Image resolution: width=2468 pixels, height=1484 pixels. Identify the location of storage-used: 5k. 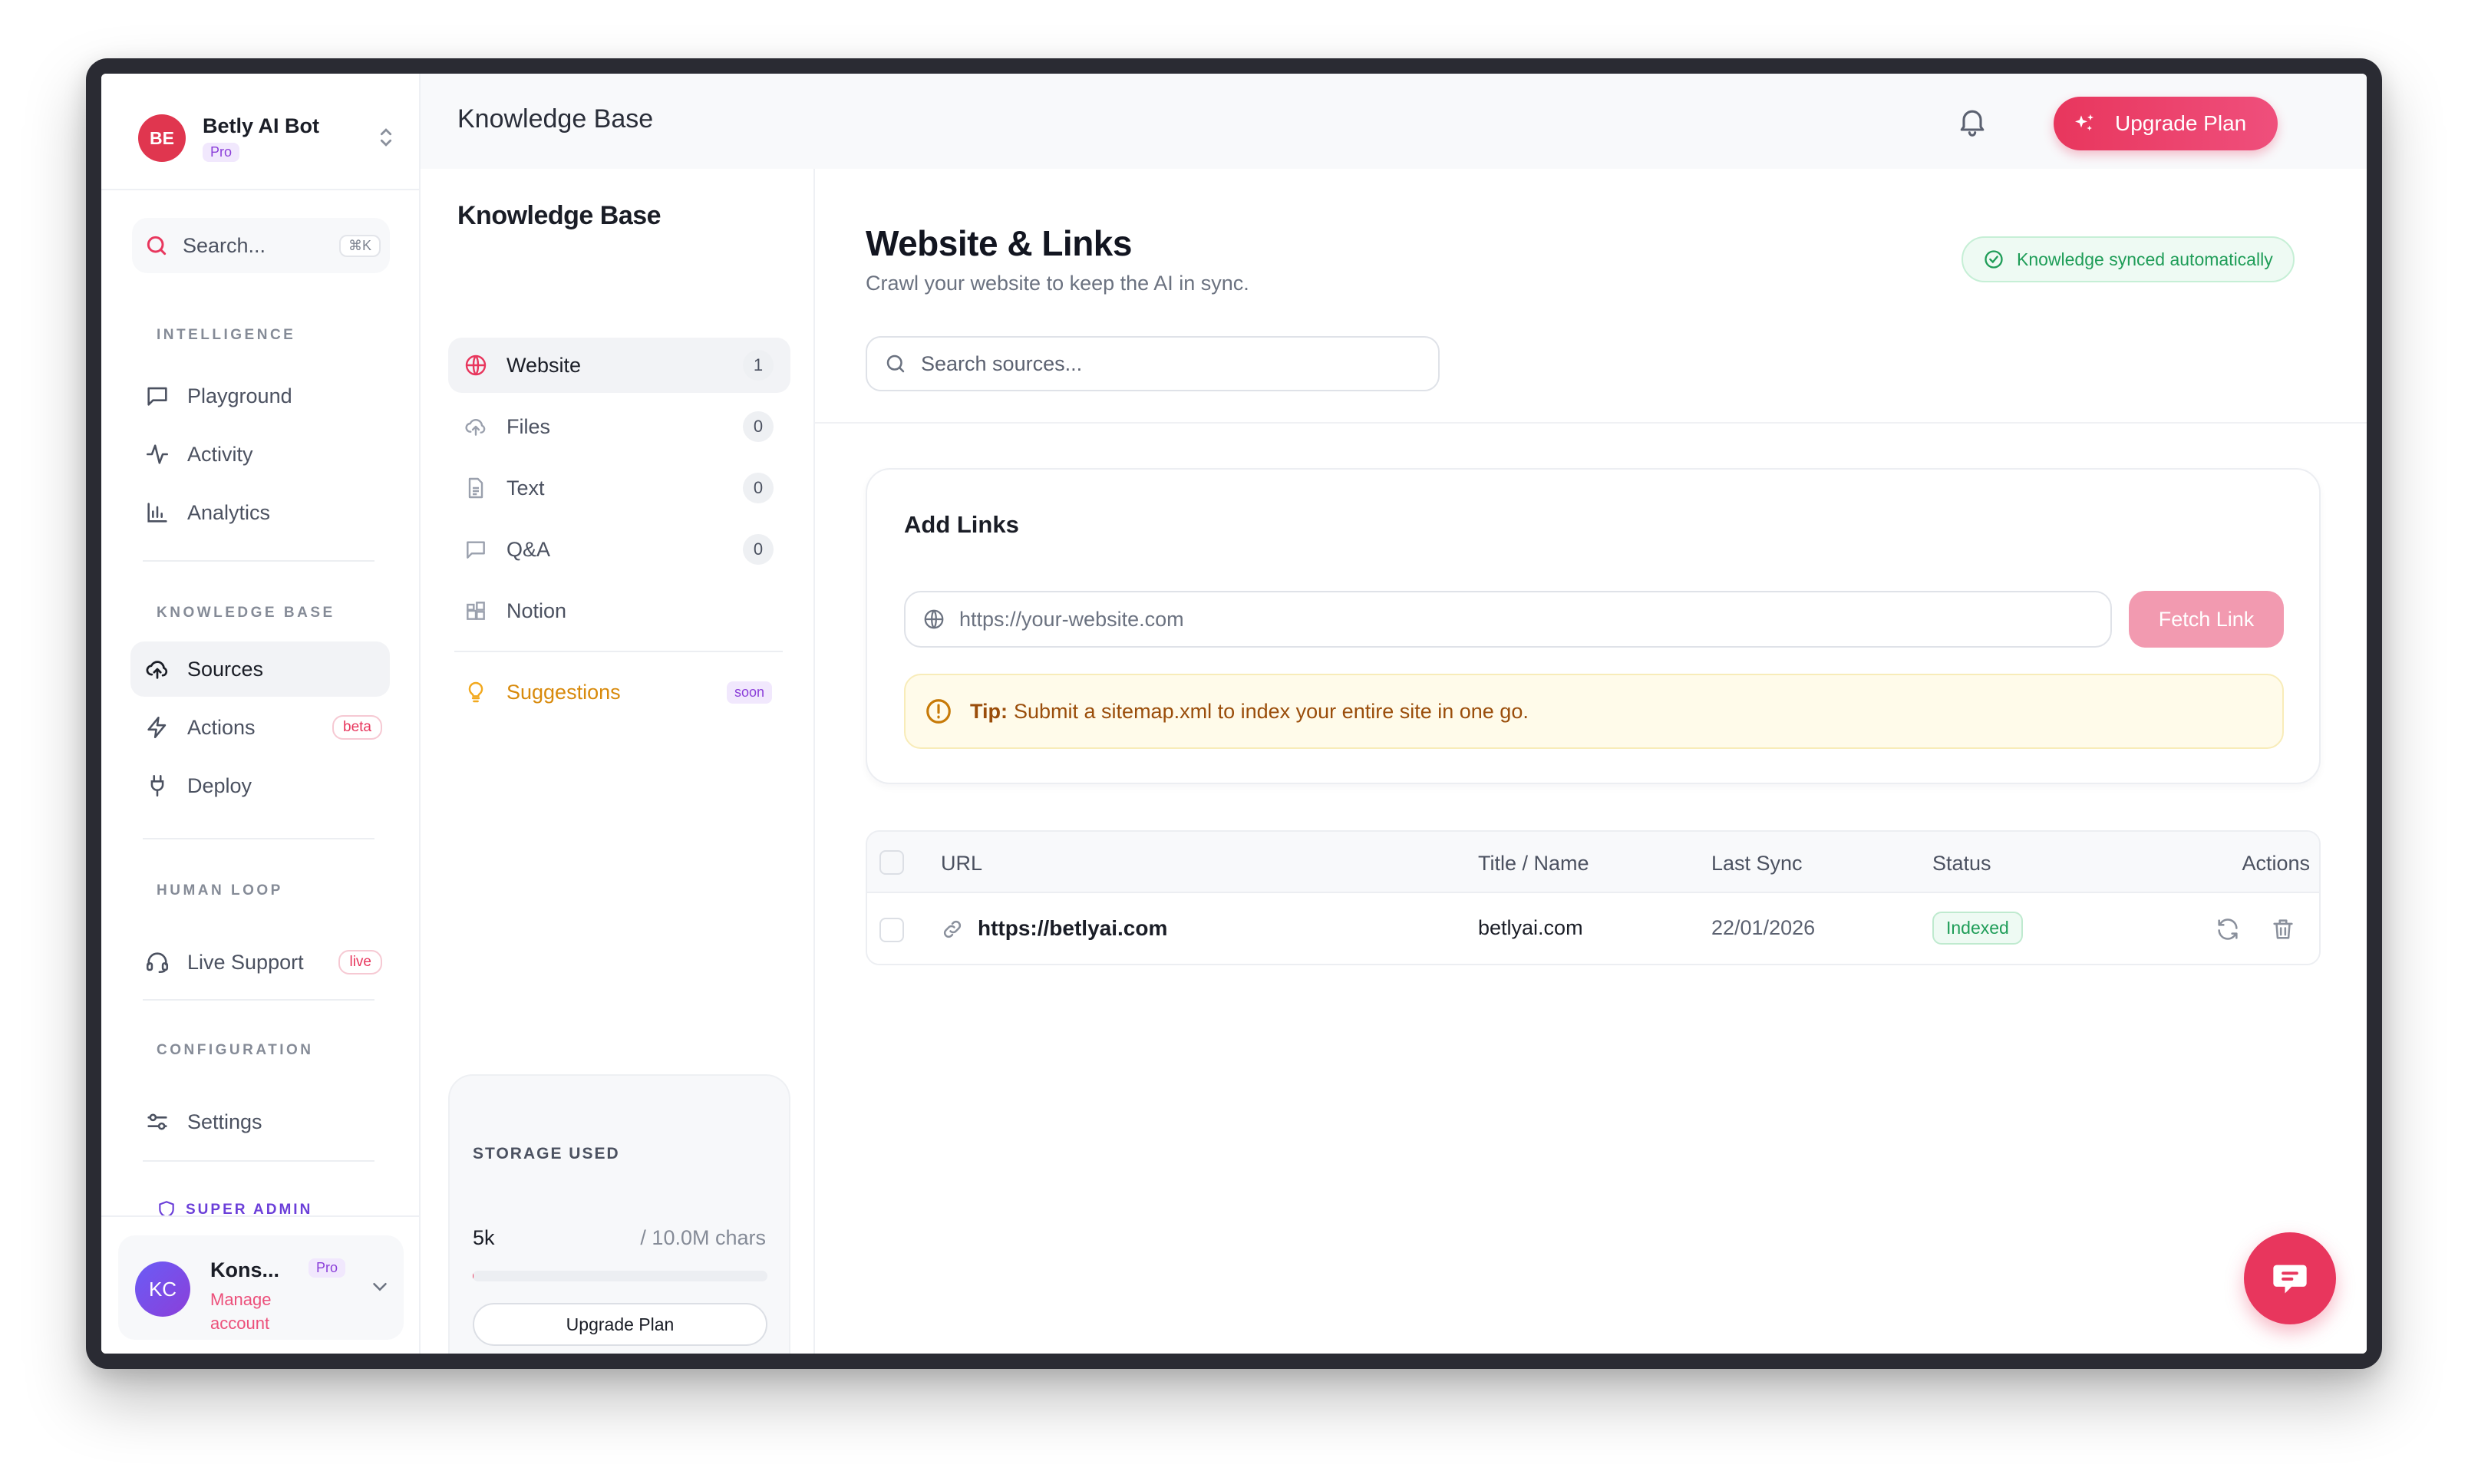
(484, 1237).